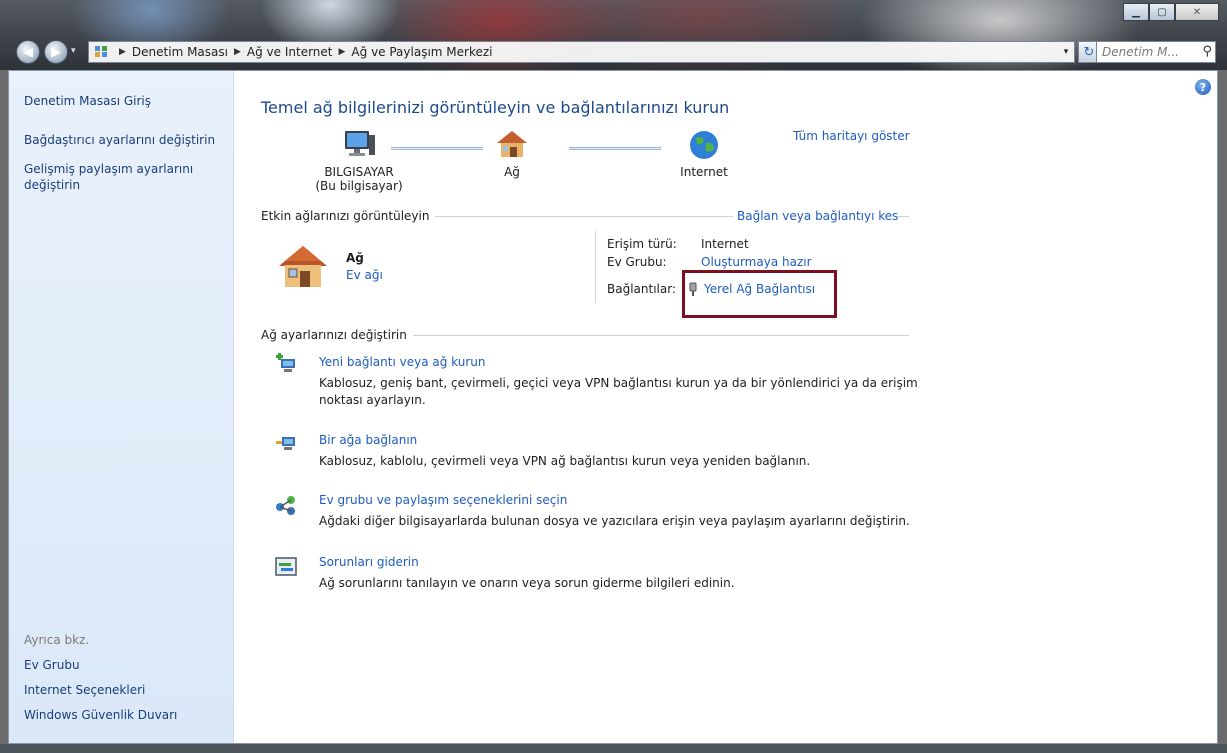  I want to click on control-panel-icon, so click(102, 52).